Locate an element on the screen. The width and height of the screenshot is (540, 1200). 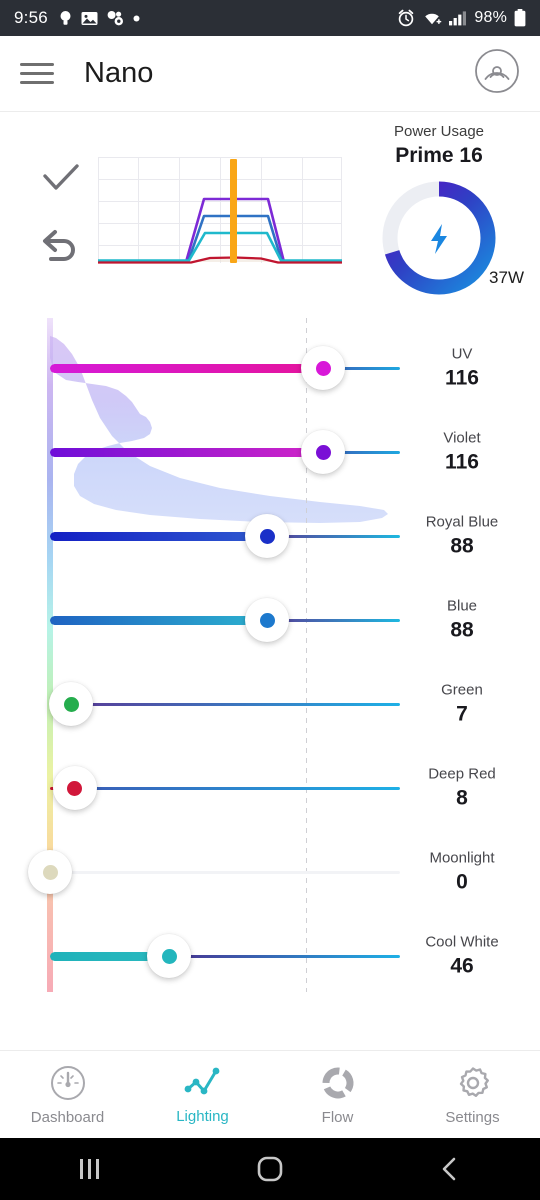
android-navigation-bar is located at coordinates (270, 1169).